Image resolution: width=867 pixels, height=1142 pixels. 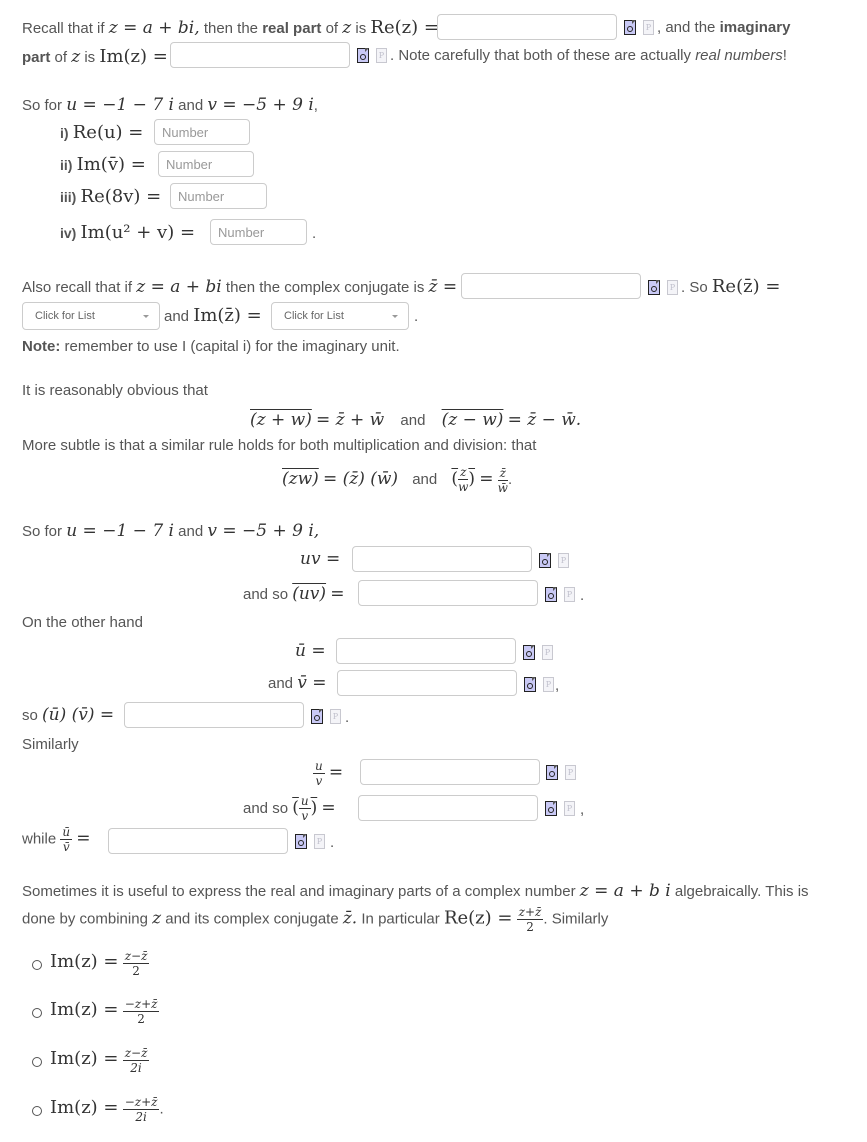 What do you see at coordinates (136, 1068) in the screenshot?
I see `denominator: 2i` at bounding box center [136, 1068].